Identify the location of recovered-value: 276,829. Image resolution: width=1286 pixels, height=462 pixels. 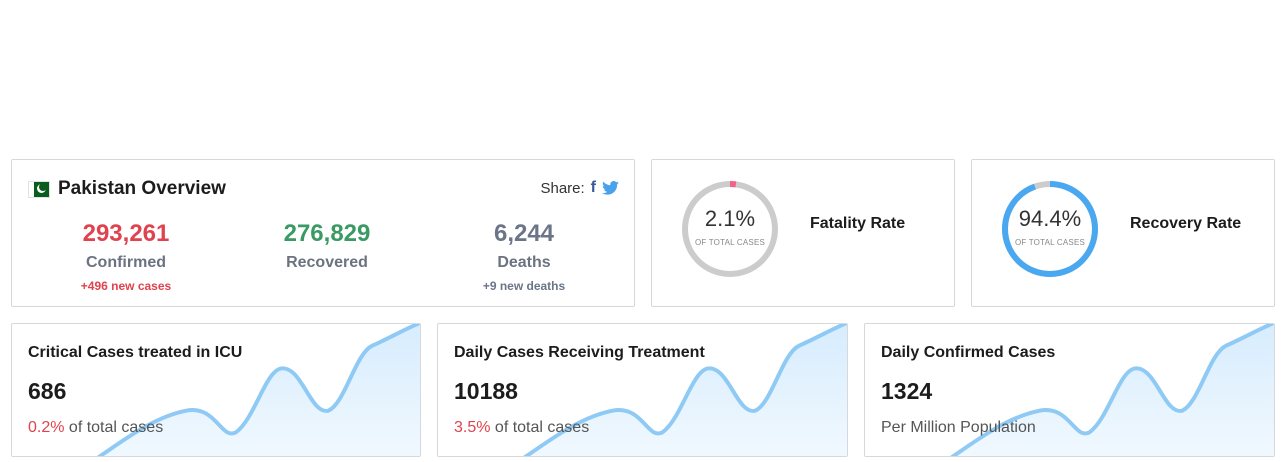
(327, 233).